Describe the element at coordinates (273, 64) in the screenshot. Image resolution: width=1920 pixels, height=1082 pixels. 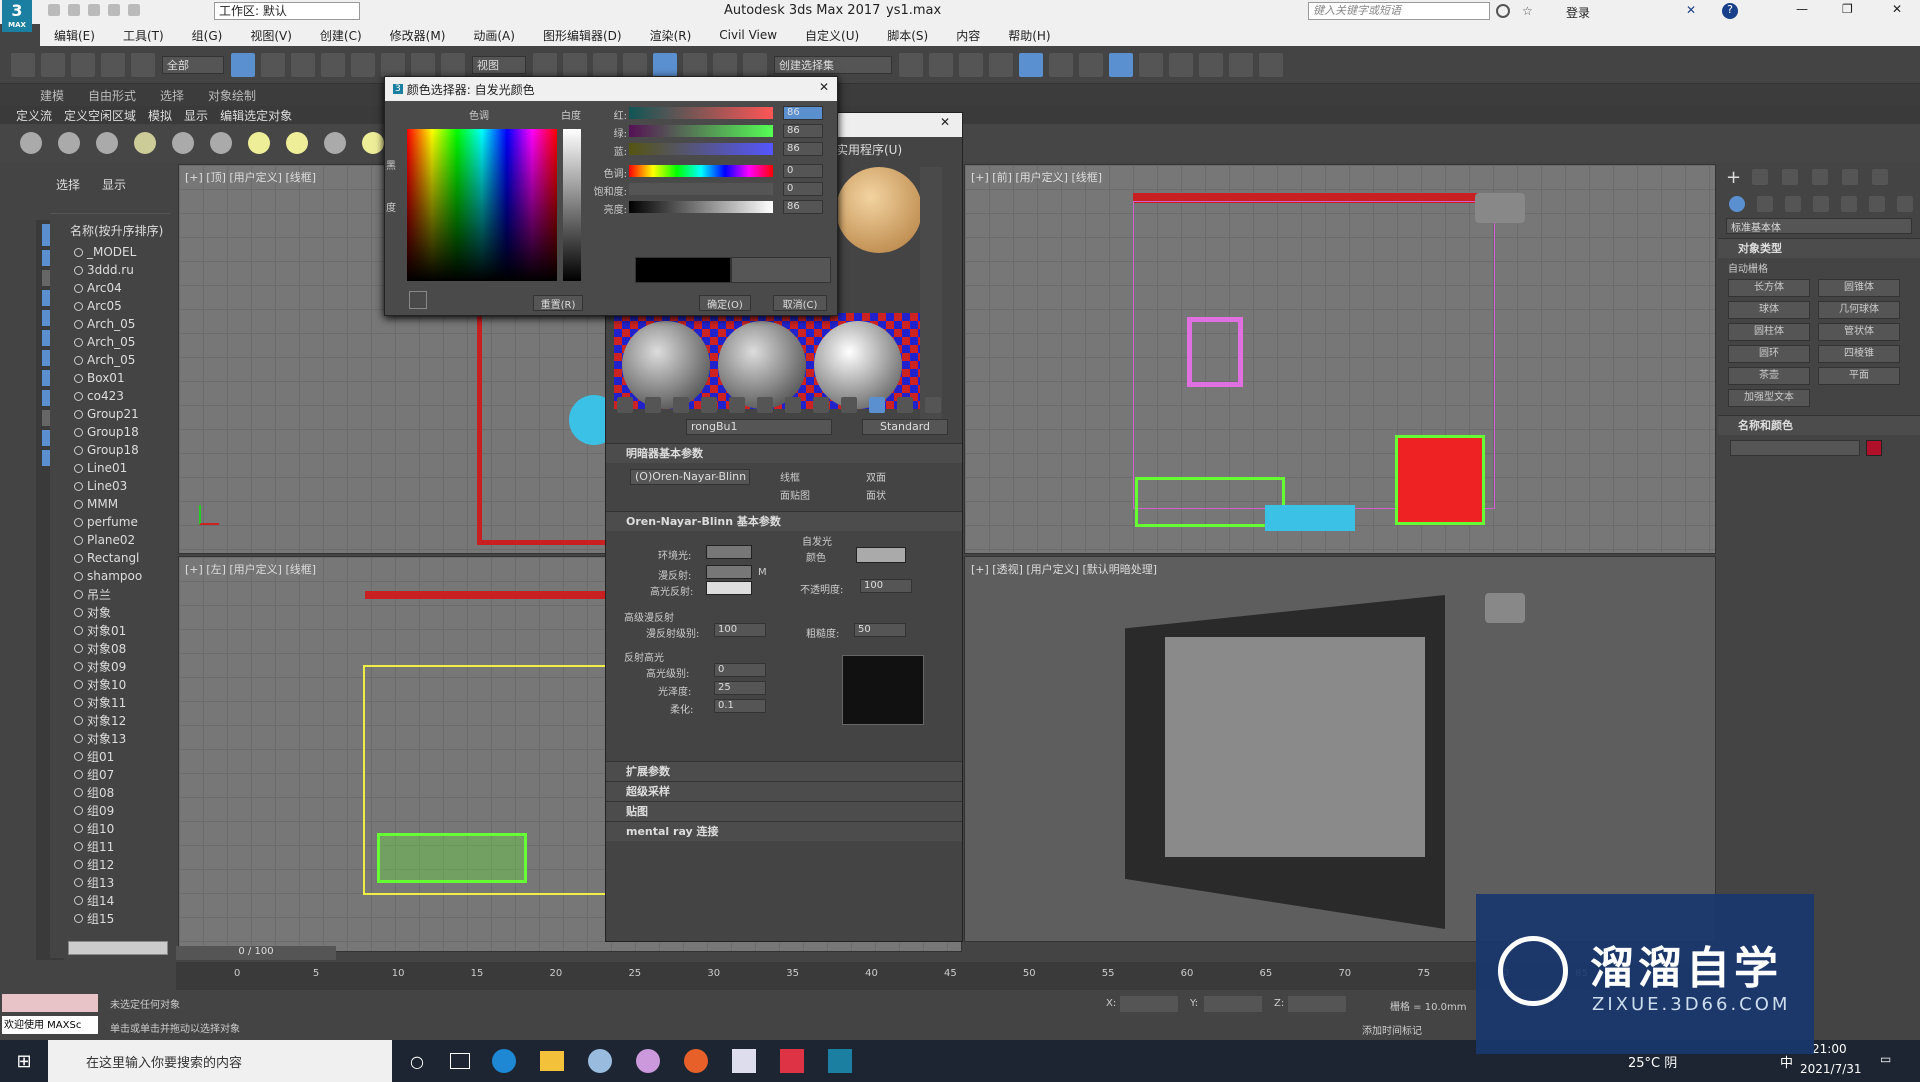
I see `select-by-name-icon` at that location.